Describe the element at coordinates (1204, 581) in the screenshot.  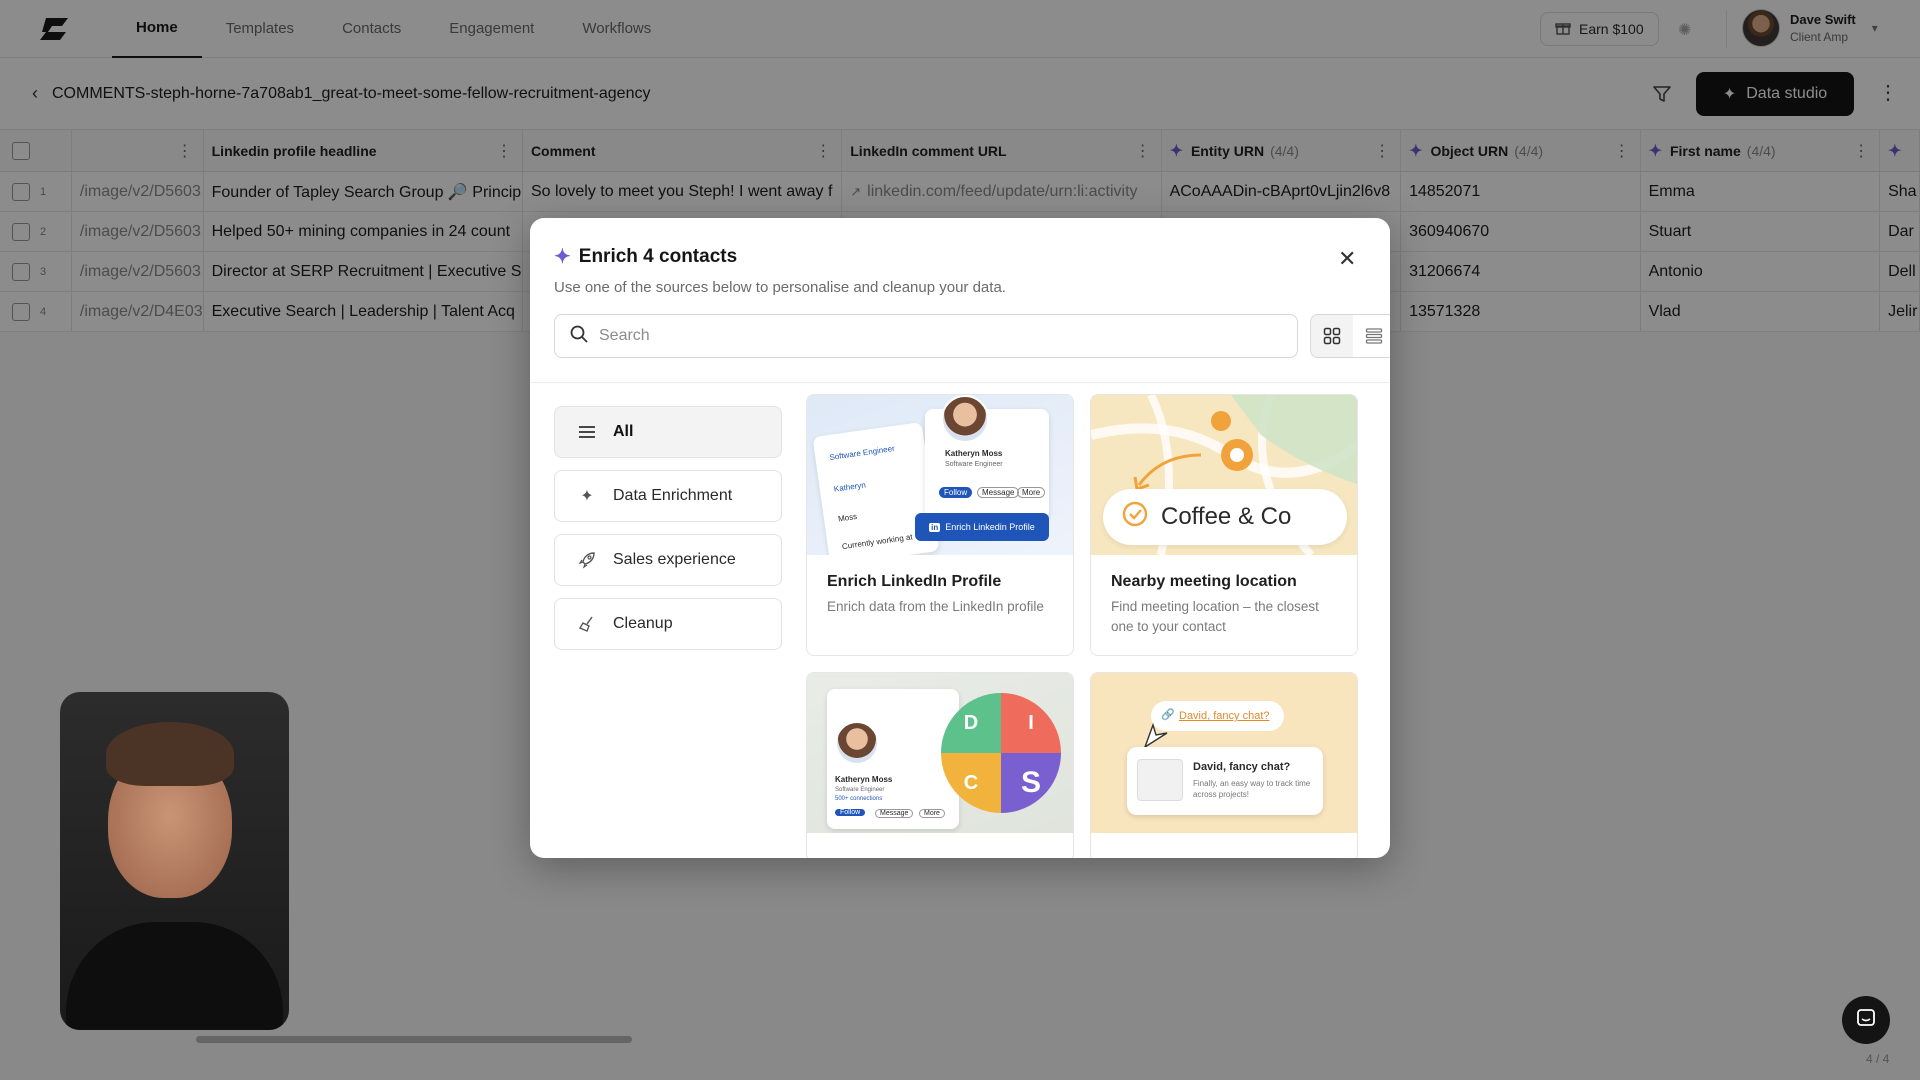
I see `card-title: Nearby meeting location` at that location.